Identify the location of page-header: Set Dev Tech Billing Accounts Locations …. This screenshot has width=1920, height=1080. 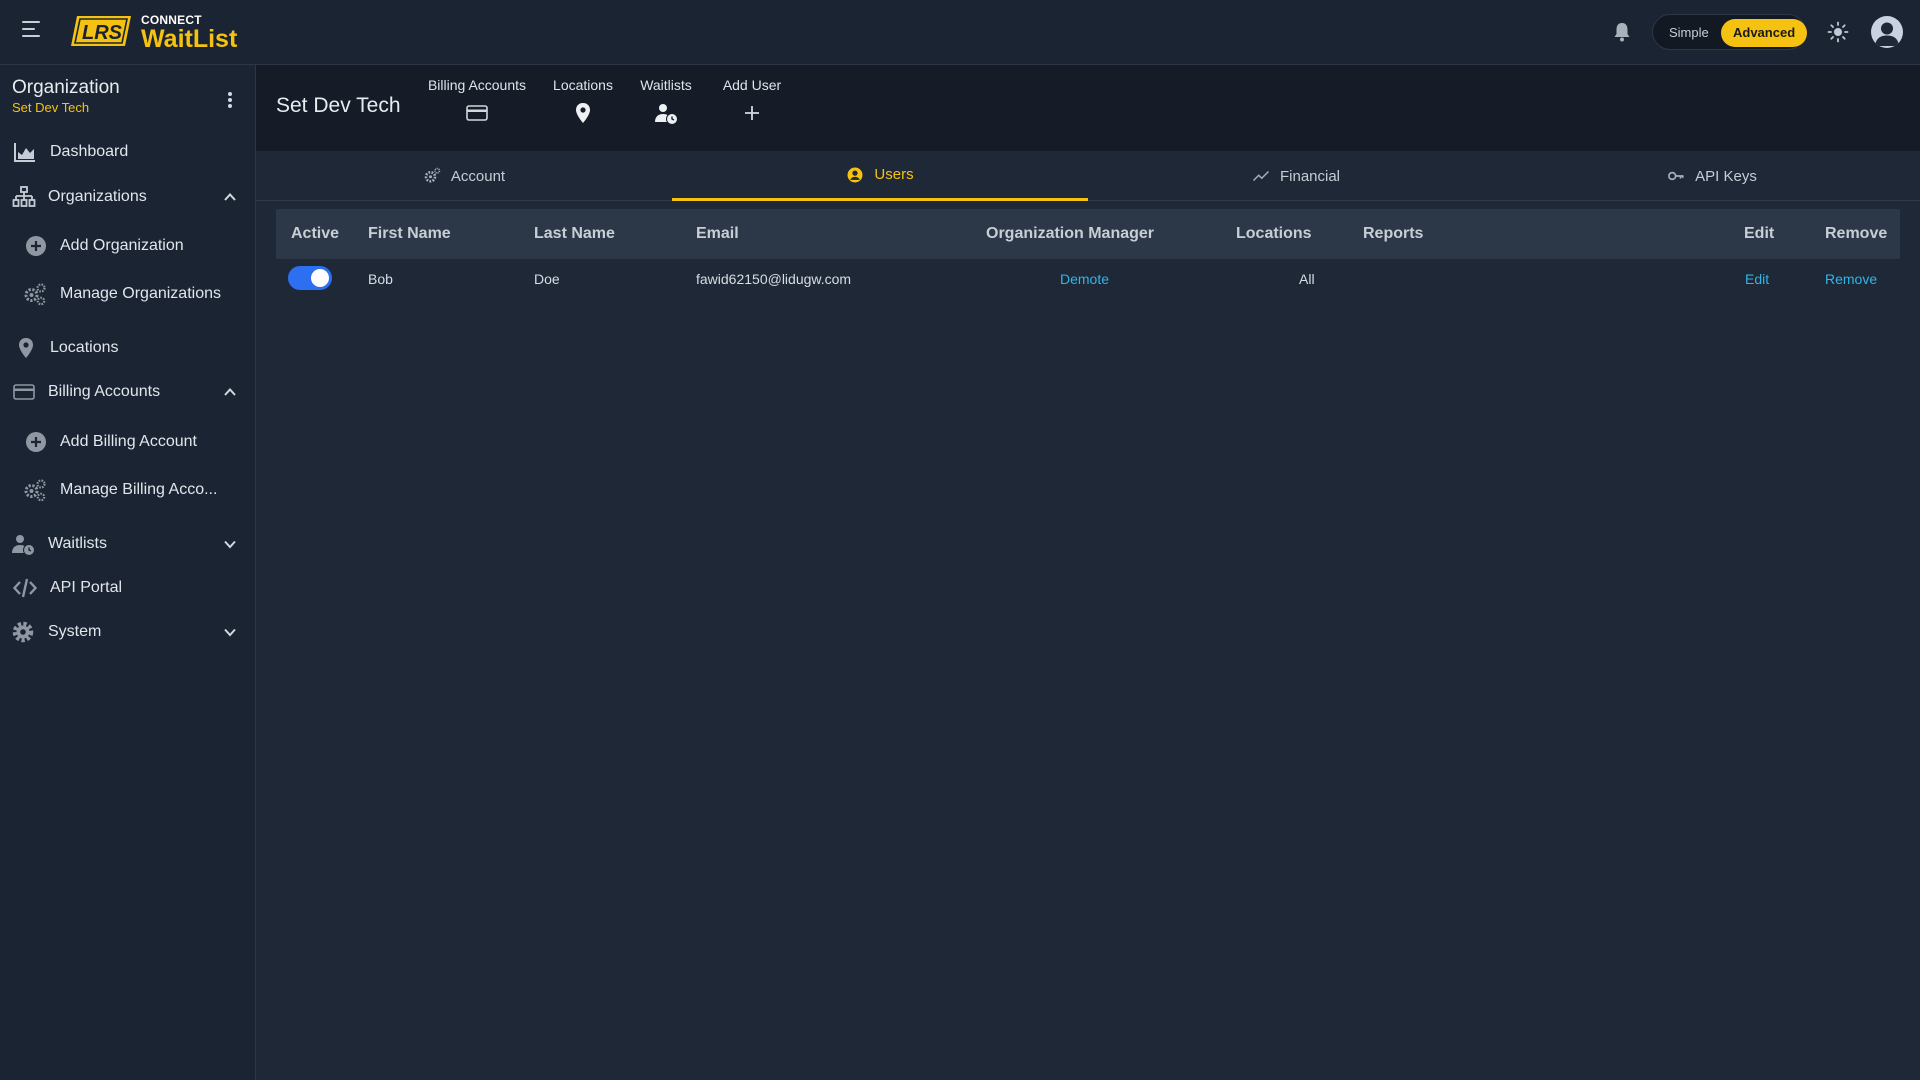
(1088, 108).